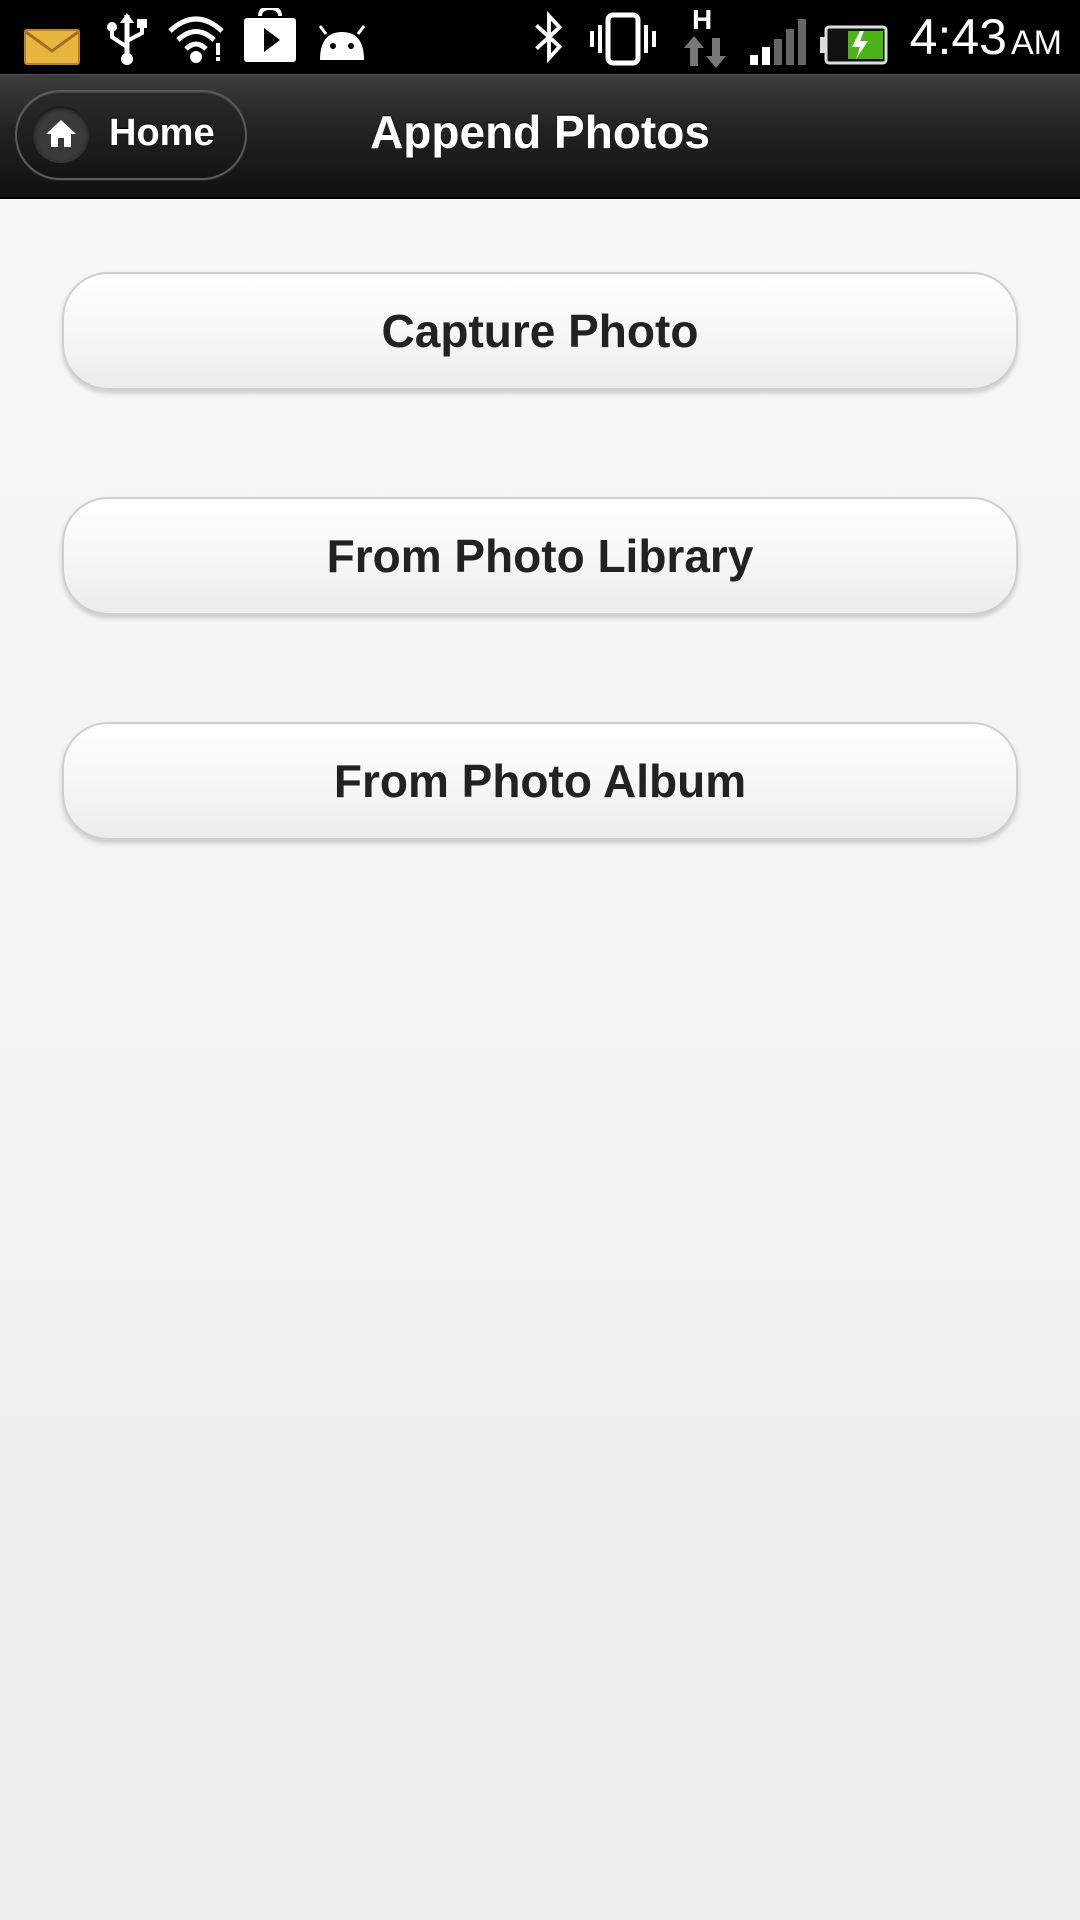 This screenshot has width=1080, height=1920. Describe the element at coordinates (854, 45) in the screenshot. I see `battery-charging-icon` at that location.